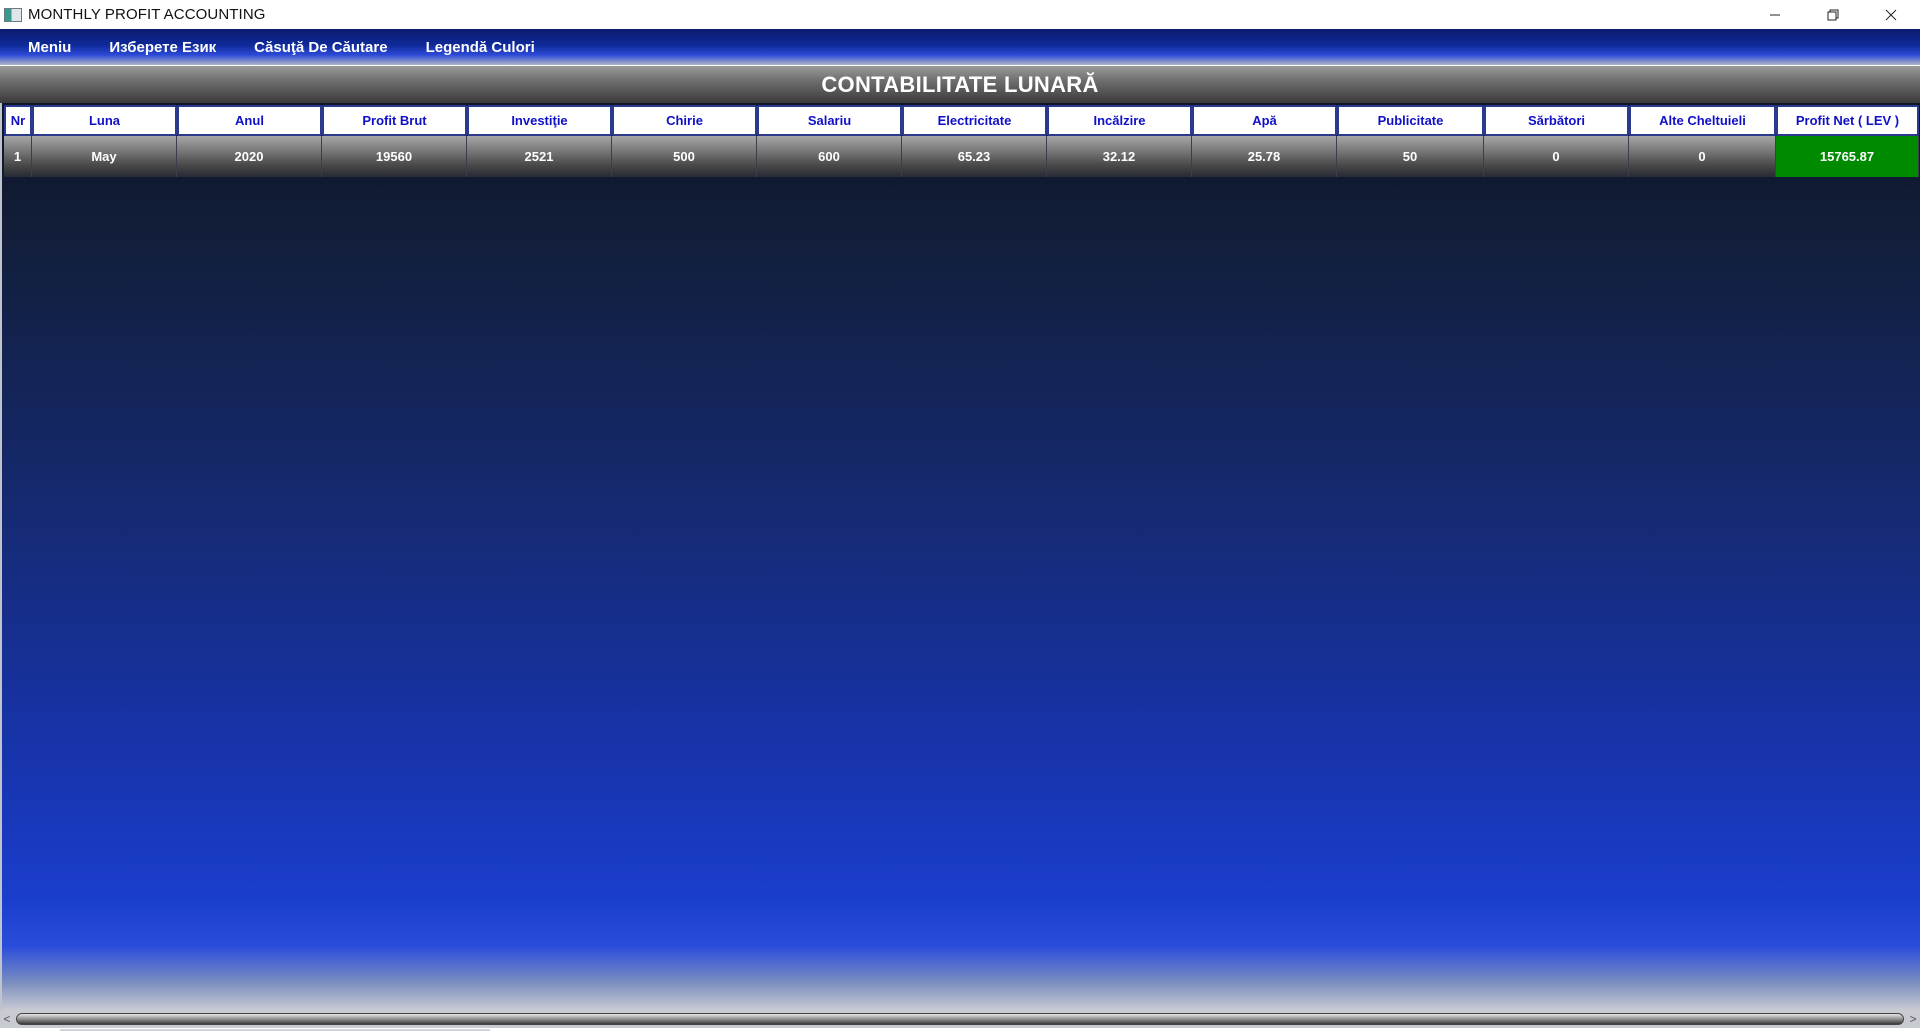 Image resolution: width=1920 pixels, height=1032 pixels. I want to click on menu-search-box: Căsuţă De Căutare, so click(320, 47).